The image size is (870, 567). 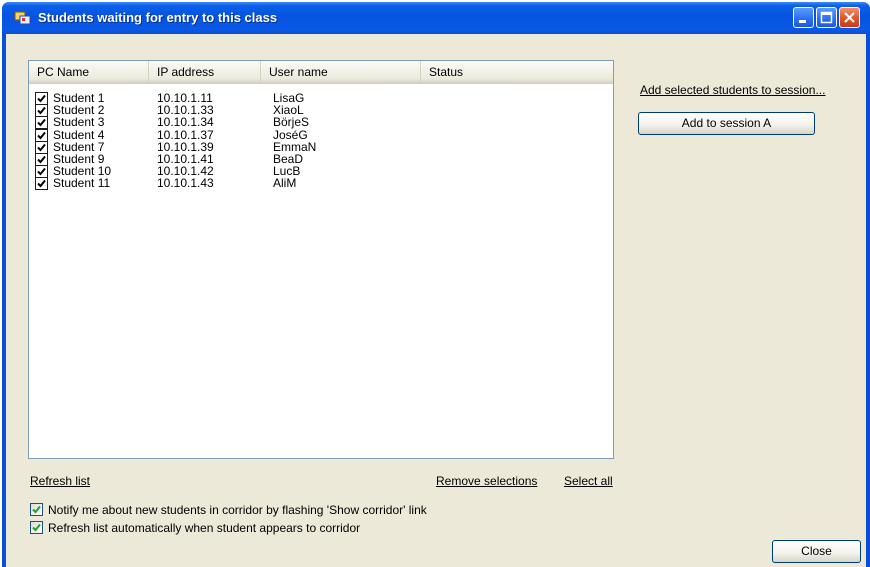 I want to click on row-user-name: AliM, so click(x=285, y=183).